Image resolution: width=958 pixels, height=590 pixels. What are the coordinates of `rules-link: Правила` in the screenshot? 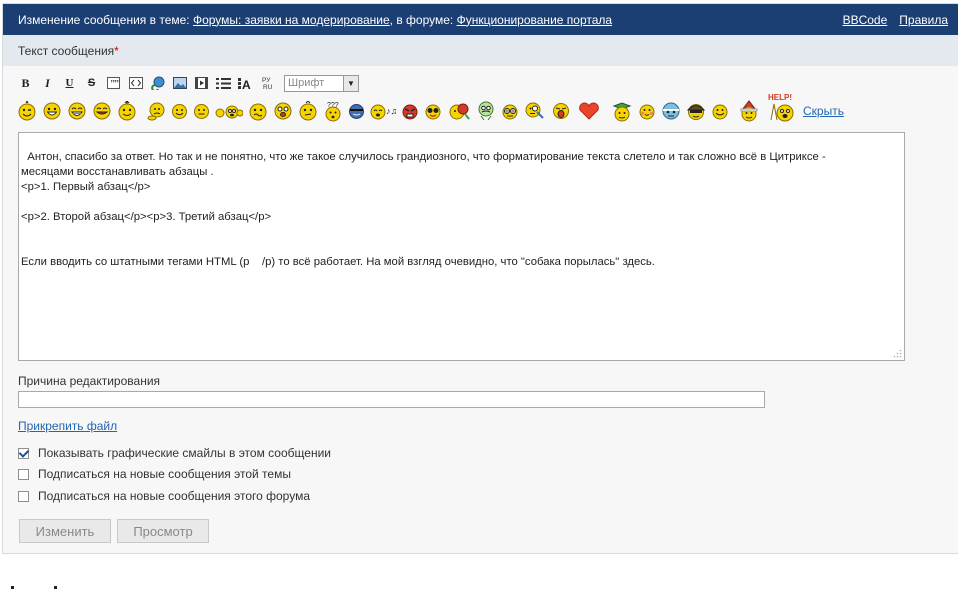 It's located at (923, 20).